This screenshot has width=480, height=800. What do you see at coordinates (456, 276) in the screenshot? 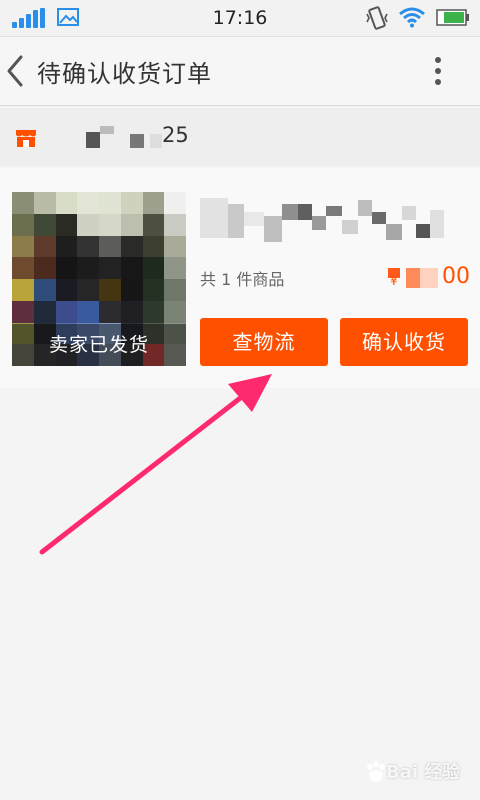
I see `price-value: 00` at bounding box center [456, 276].